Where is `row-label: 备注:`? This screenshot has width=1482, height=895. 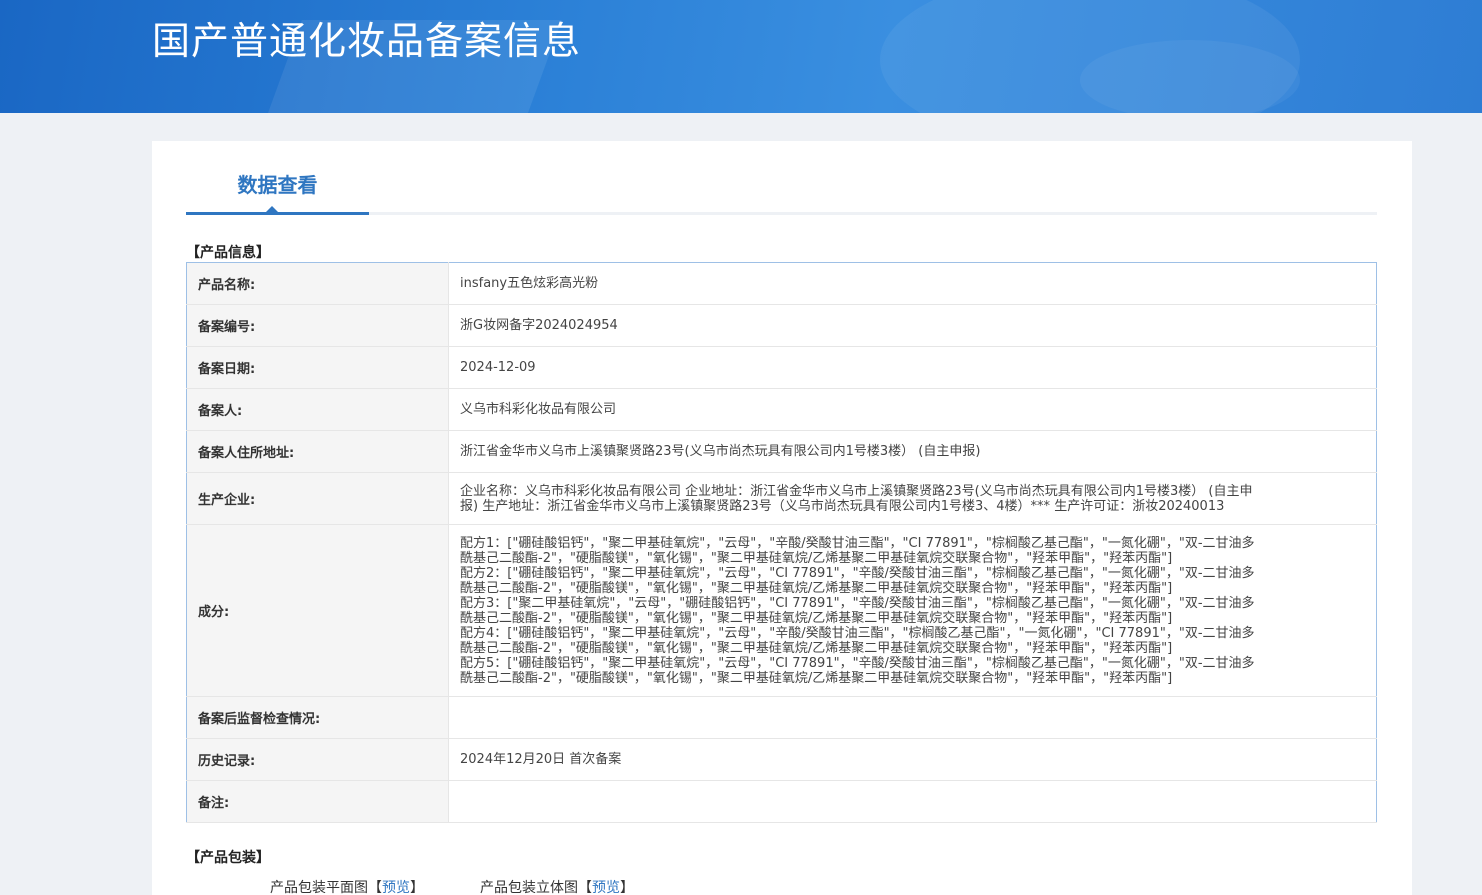
row-label: 备注: is located at coordinates (317, 801).